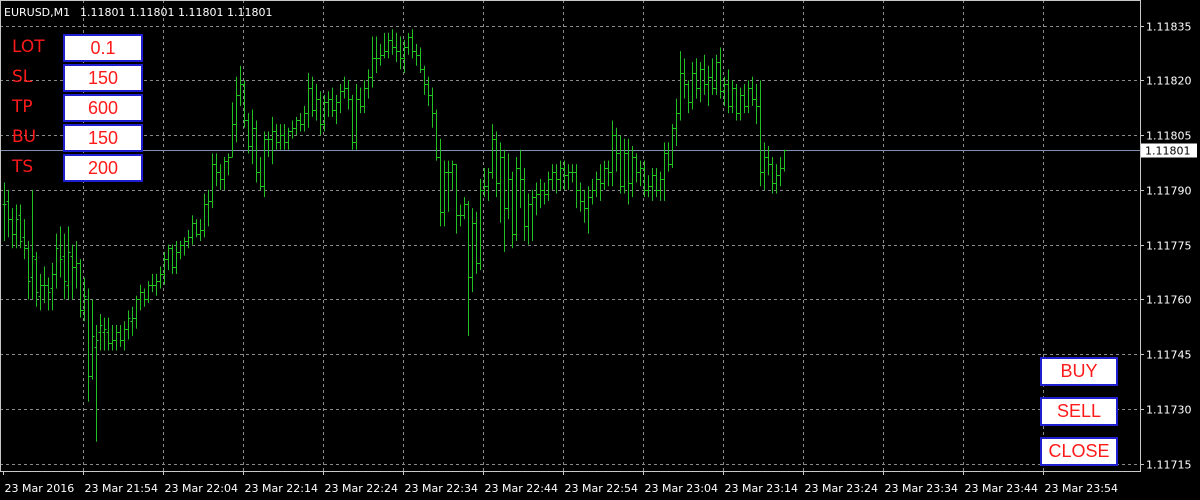 The image size is (1200, 500). What do you see at coordinates (1169, 300) in the screenshot?
I see `price-tick-label: 1.11760` at bounding box center [1169, 300].